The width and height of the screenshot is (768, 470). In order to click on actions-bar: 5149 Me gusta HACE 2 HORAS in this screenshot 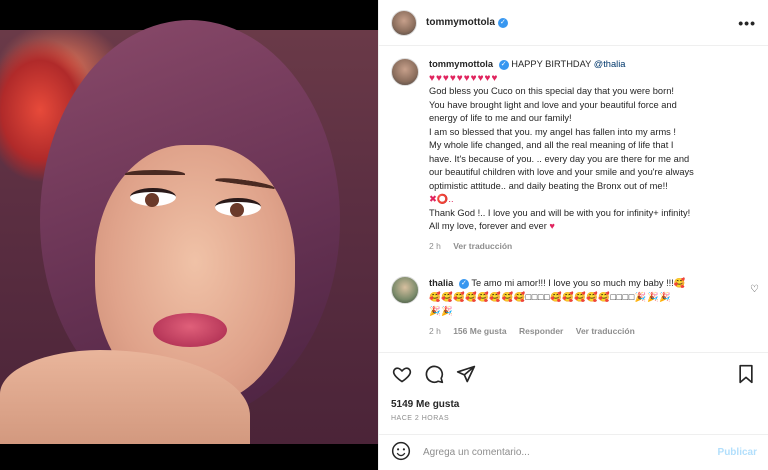, I will do `click(573, 387)`.